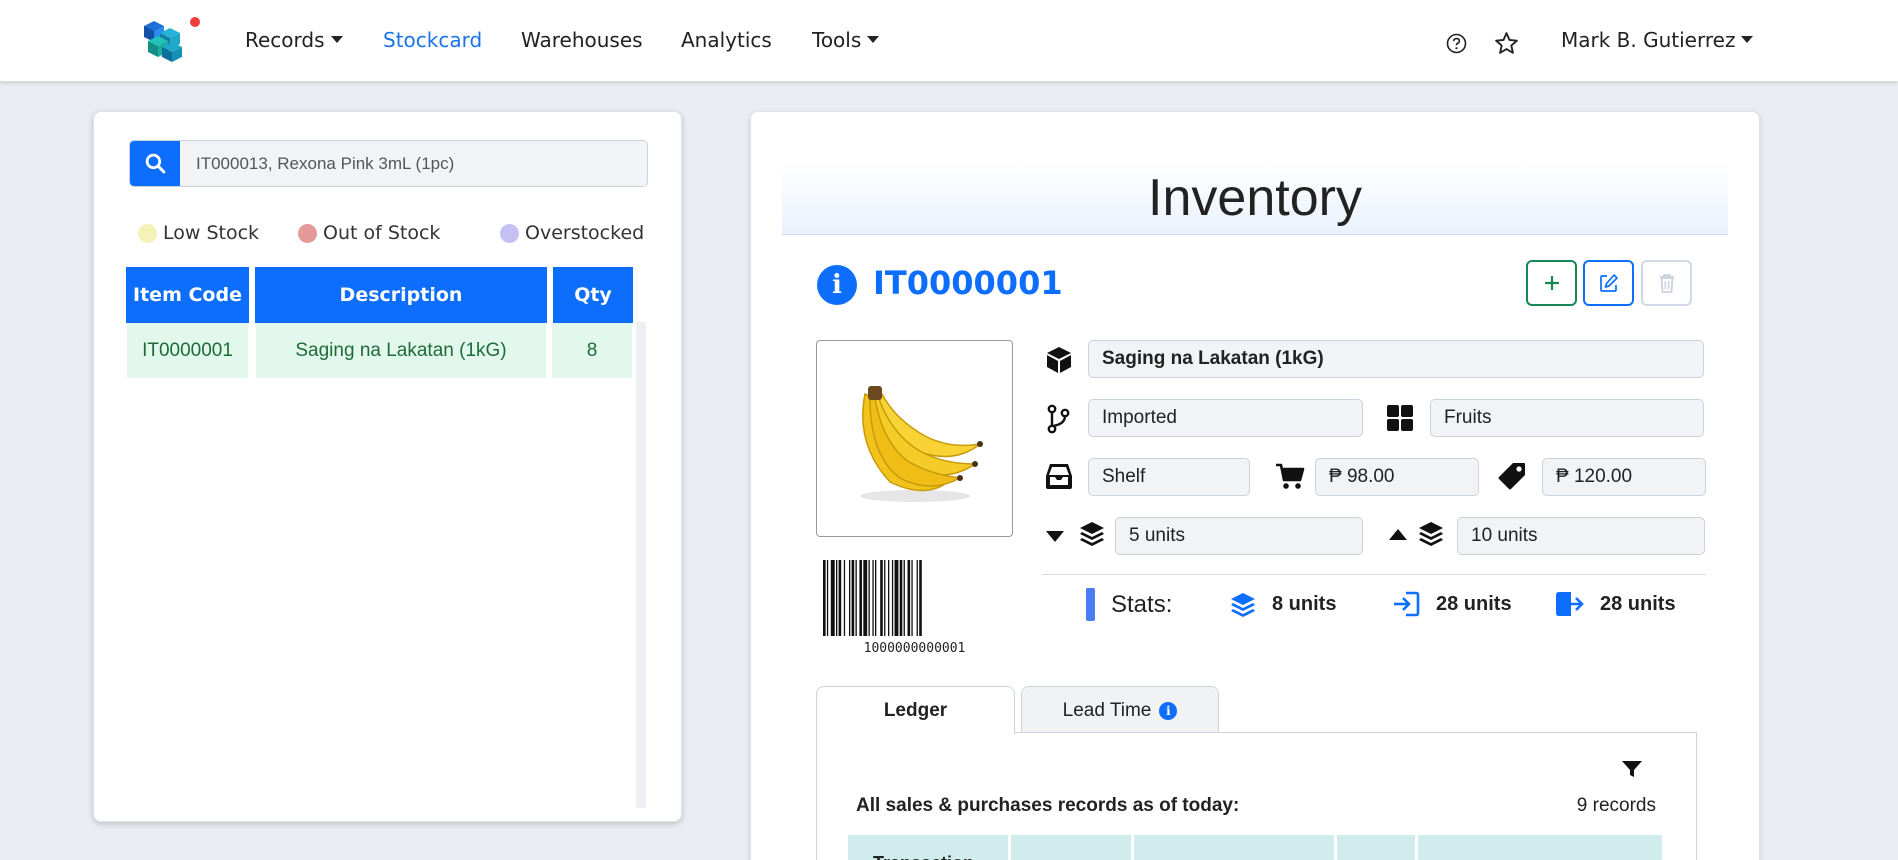 This screenshot has width=1898, height=860. I want to click on header-item-code: Item Code, so click(187, 295).